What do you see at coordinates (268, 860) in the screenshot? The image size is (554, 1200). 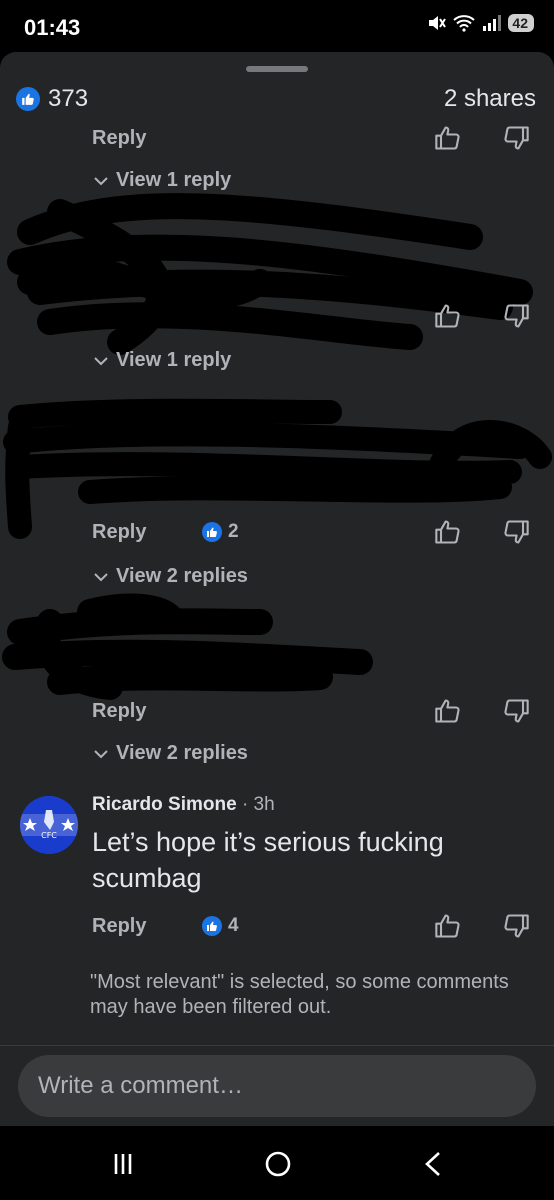 I see `comment-text: Let’s hope it’s serious fucking scumbag` at bounding box center [268, 860].